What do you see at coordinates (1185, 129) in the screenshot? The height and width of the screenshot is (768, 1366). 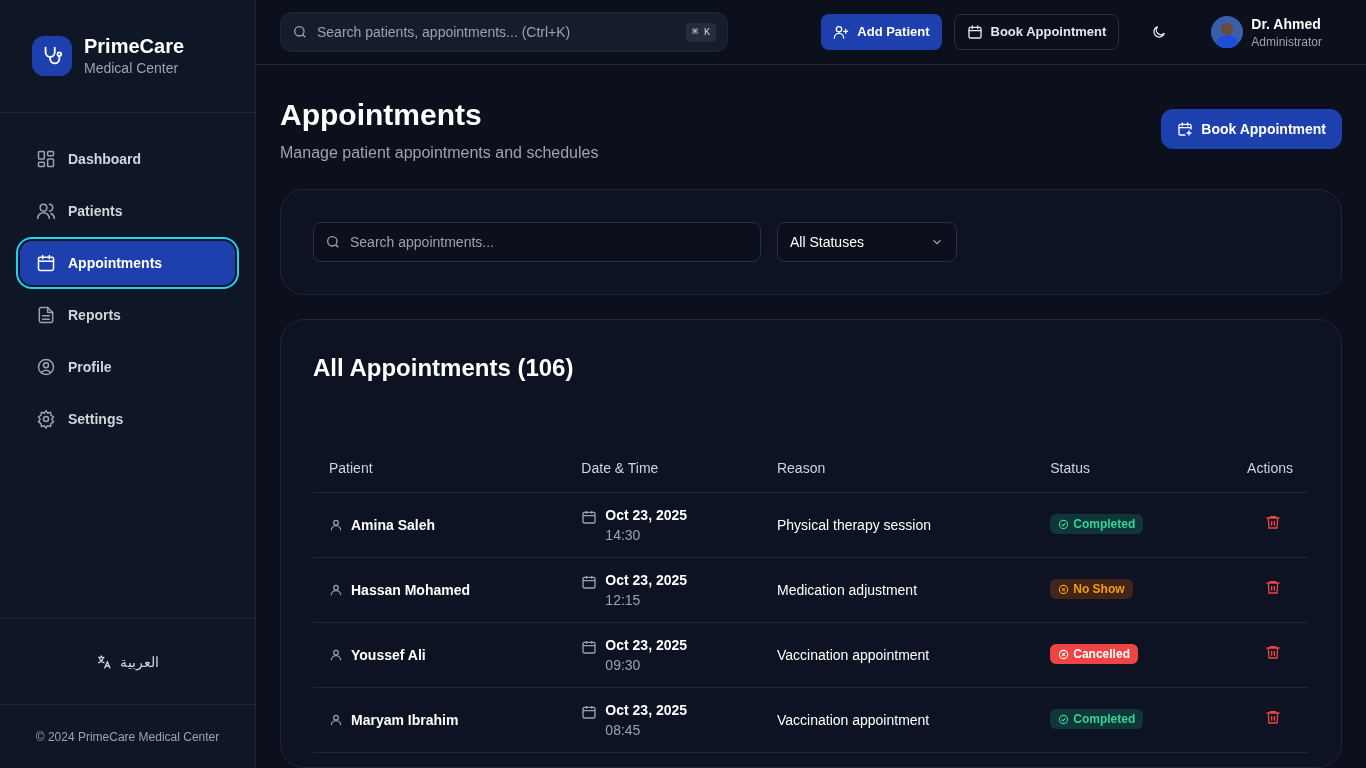 I see `calendar-plus-icon` at bounding box center [1185, 129].